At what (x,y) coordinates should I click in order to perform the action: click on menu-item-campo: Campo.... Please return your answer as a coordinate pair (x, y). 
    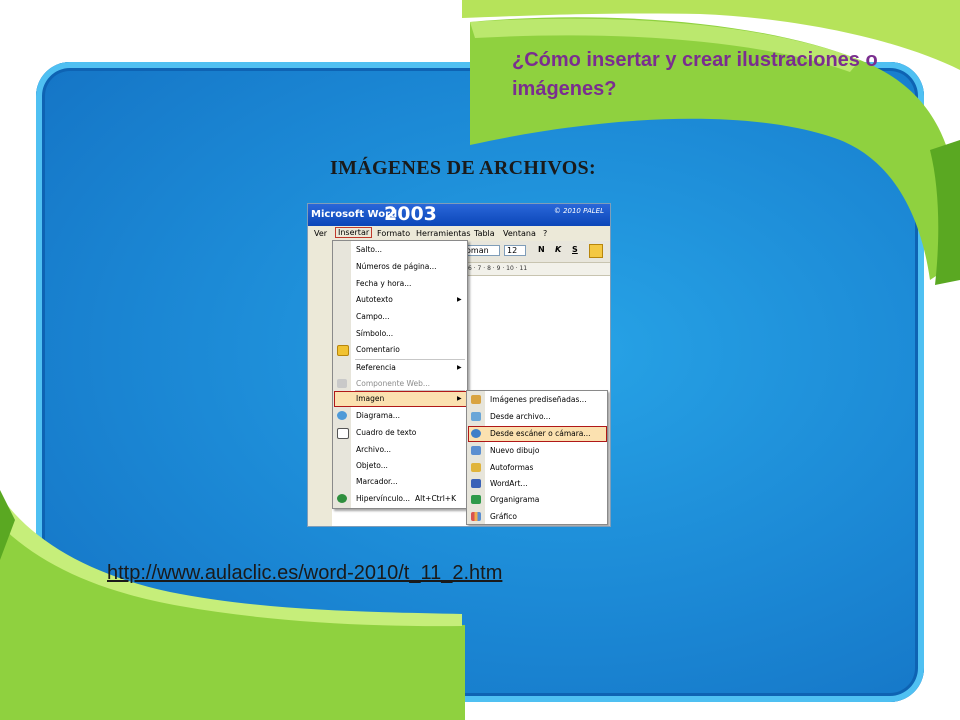
    Looking at the image, I should click on (373, 317).